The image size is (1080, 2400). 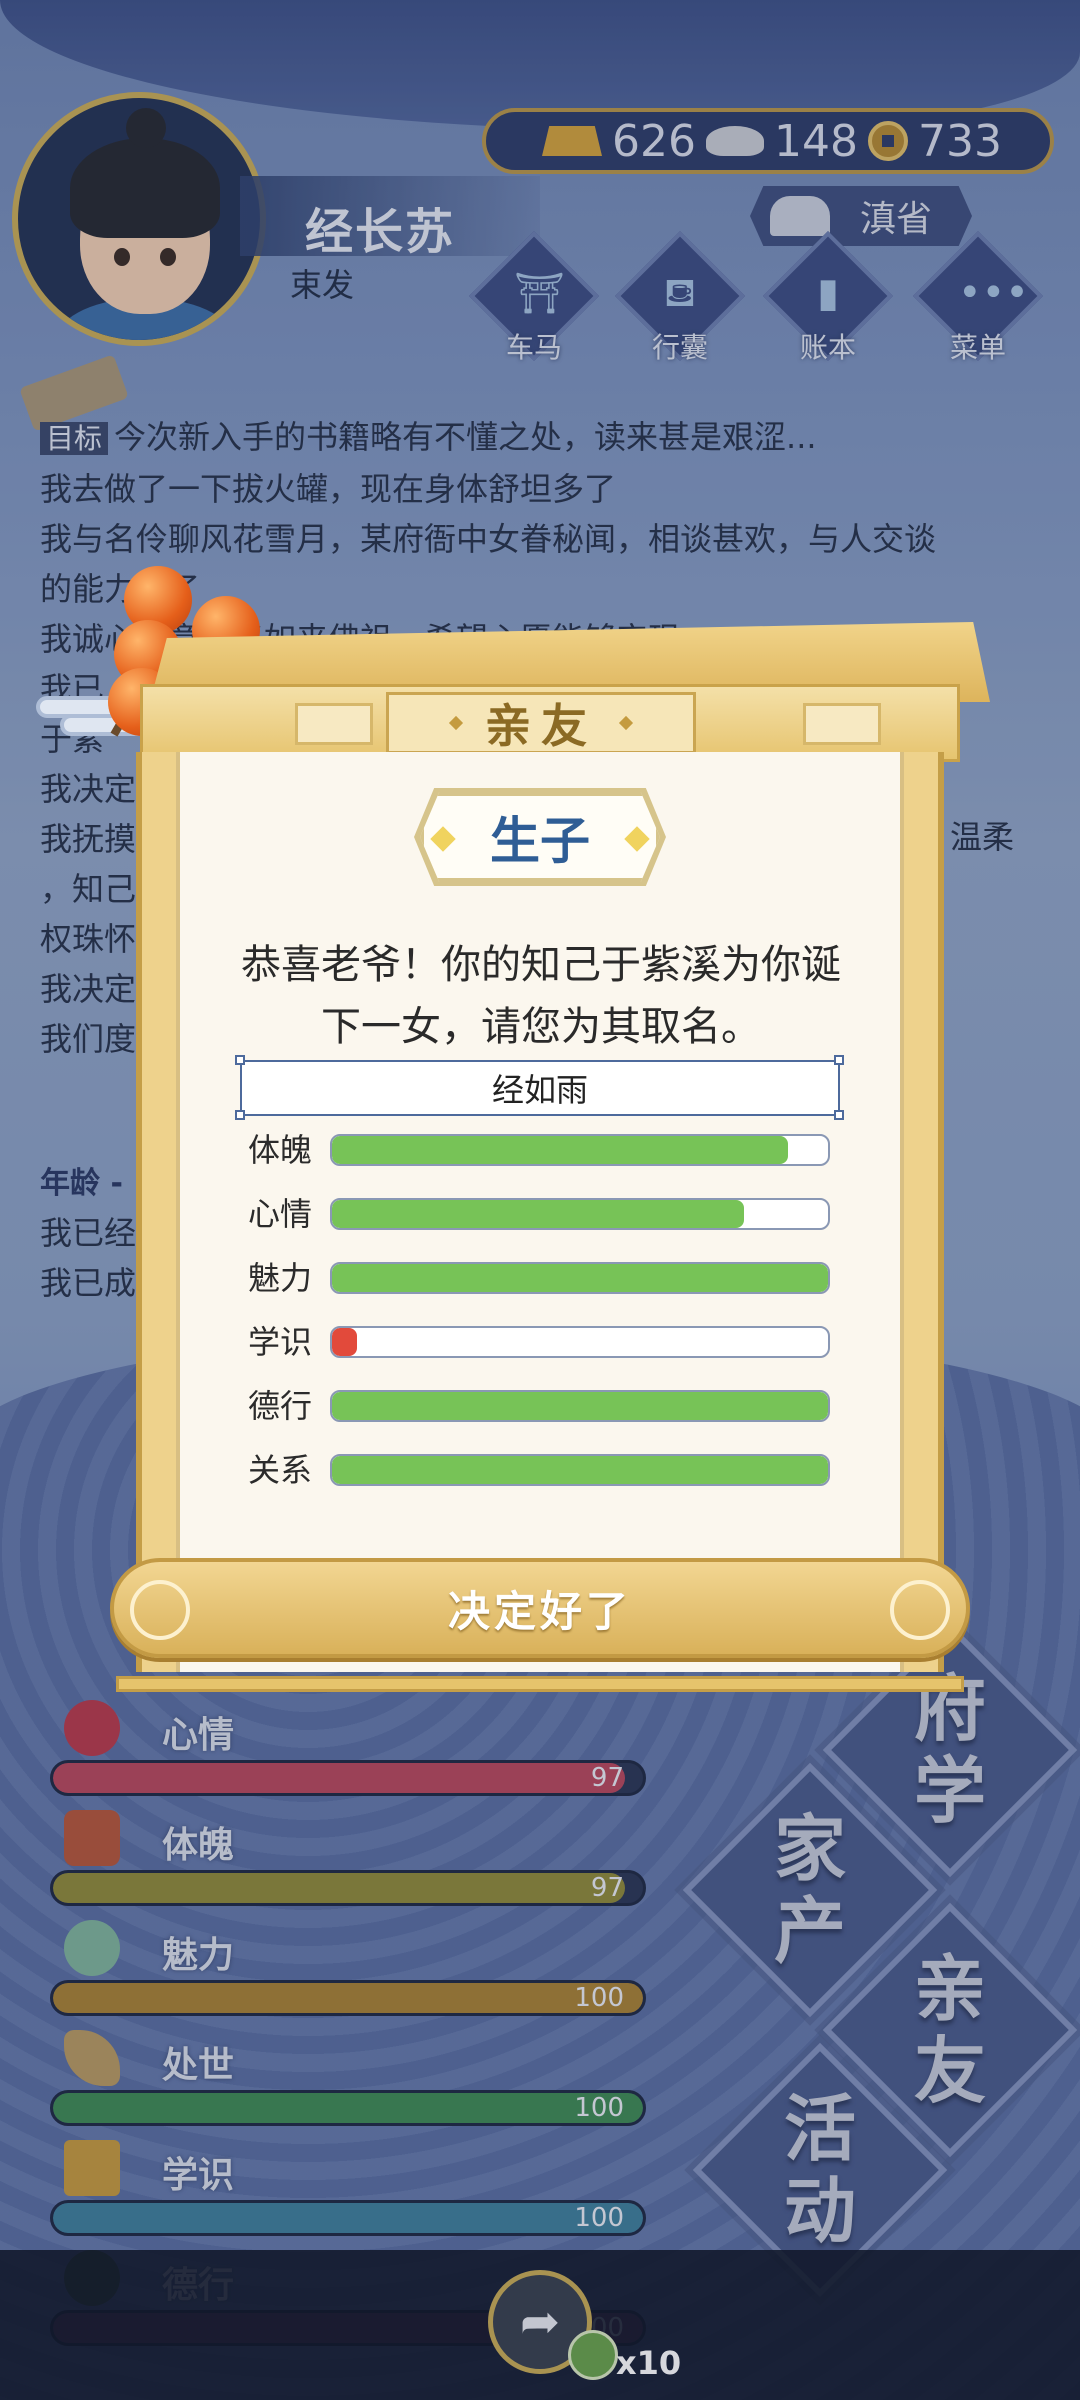 I want to click on attribute-row: 学识, so click(x=548, y=1342).